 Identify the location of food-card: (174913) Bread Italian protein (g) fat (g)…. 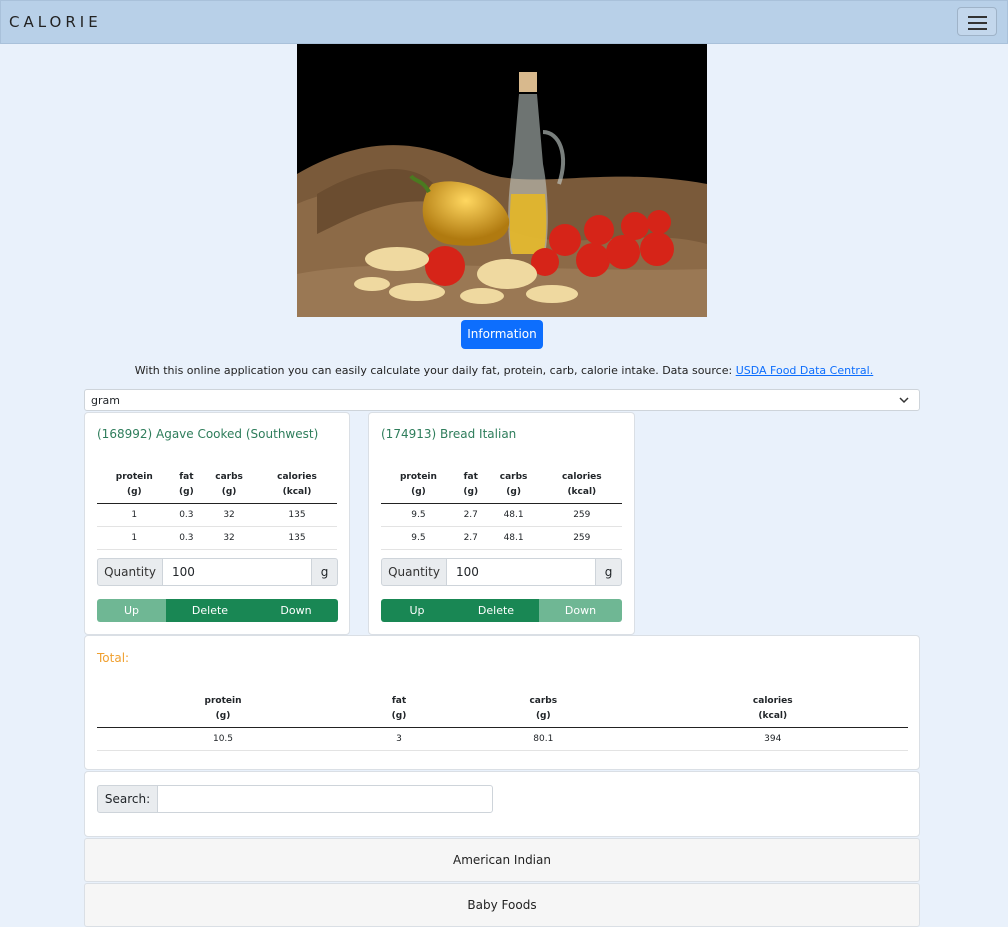
(501, 523).